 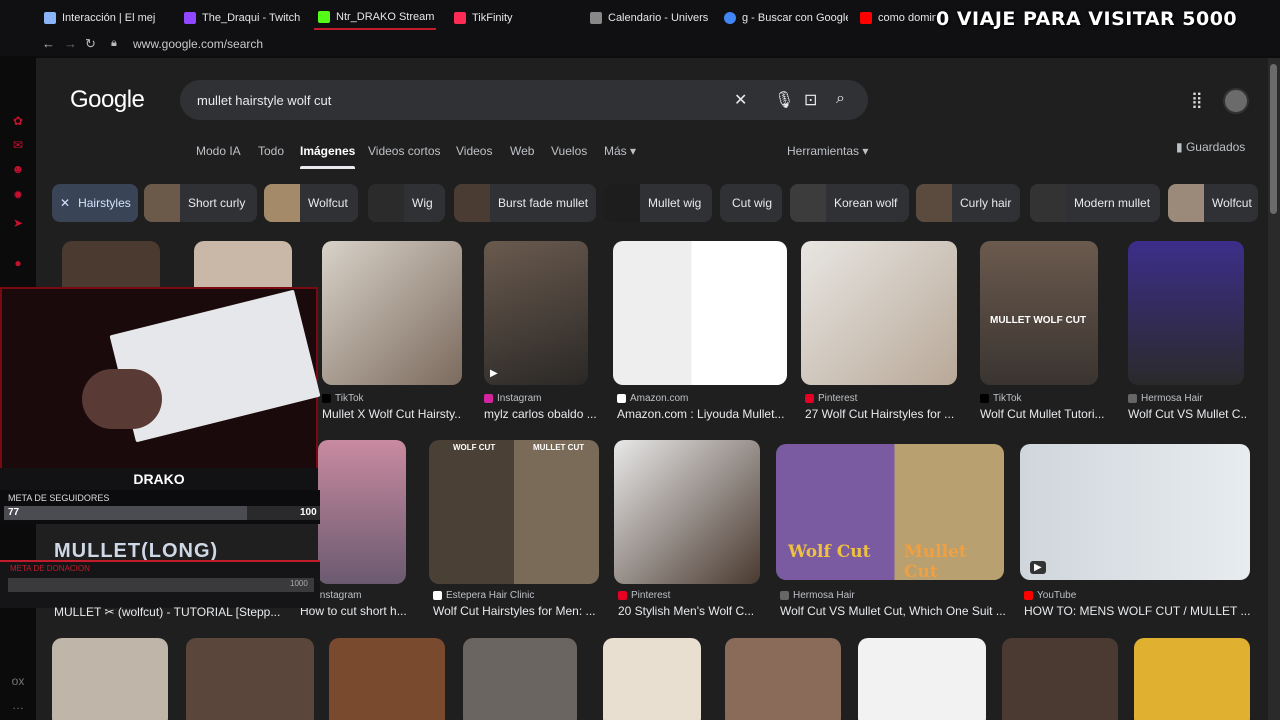 What do you see at coordinates (160, 507) in the screenshot?
I see `follower-goal: META DE SEGUIDORES 77 100` at bounding box center [160, 507].